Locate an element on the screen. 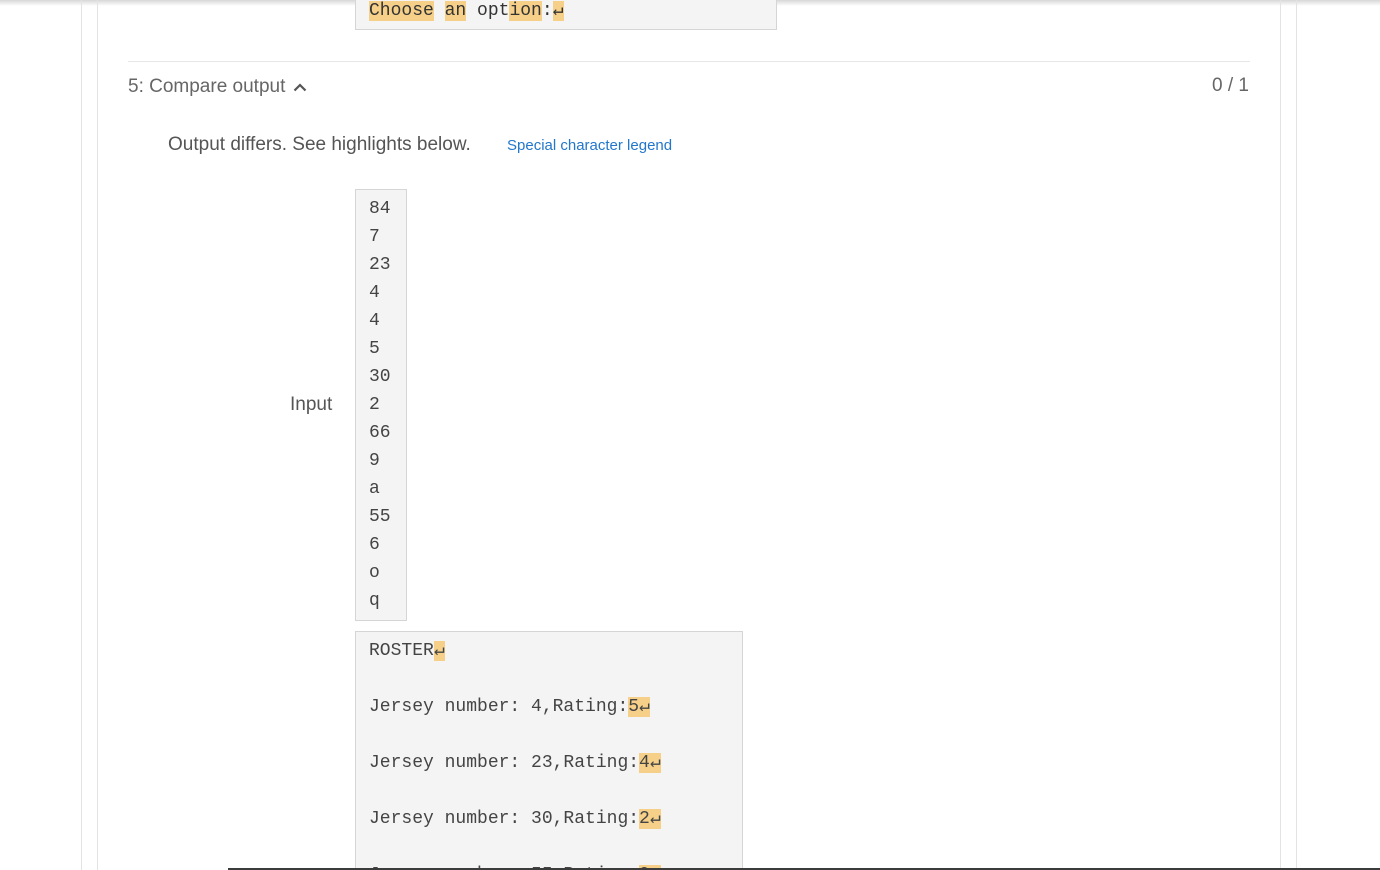 The width and height of the screenshot is (1380, 870). output-text: Jersey number: 30,Rating: is located at coordinates (504, 819).